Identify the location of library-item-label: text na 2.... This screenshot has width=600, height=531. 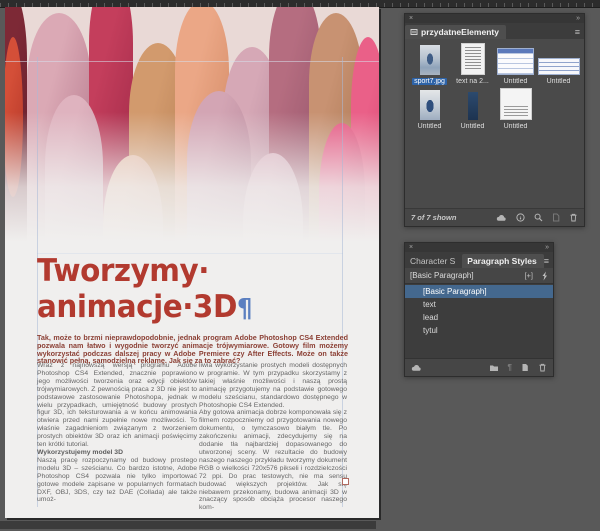
(472, 81).